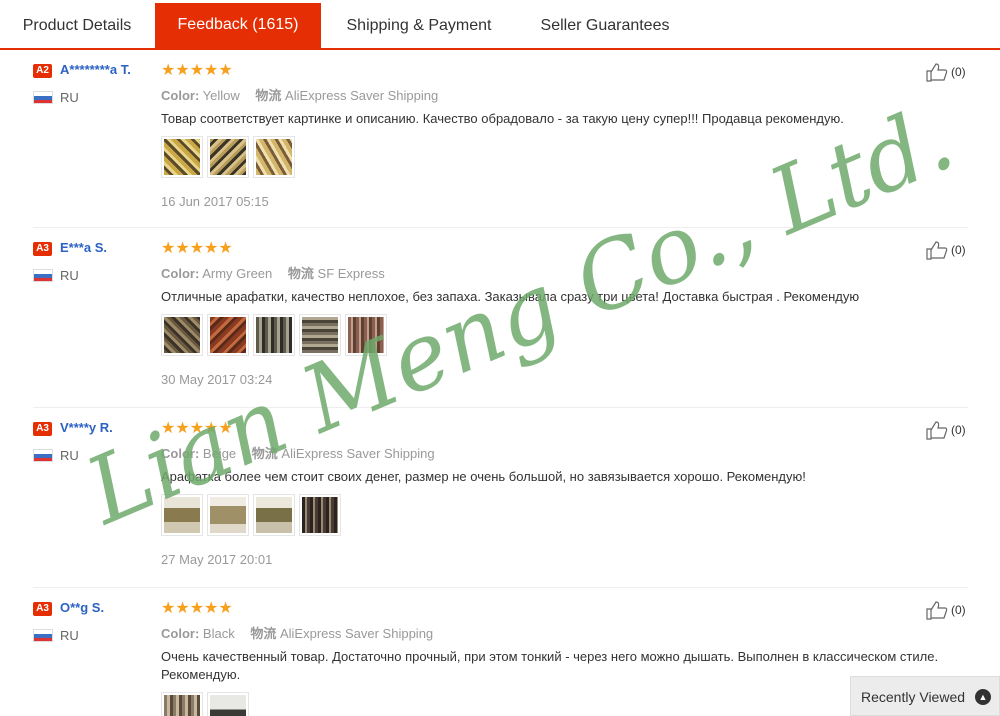  Describe the element at coordinates (238, 26) in the screenshot. I see `tab-feedback: Feedback (1615)` at that location.